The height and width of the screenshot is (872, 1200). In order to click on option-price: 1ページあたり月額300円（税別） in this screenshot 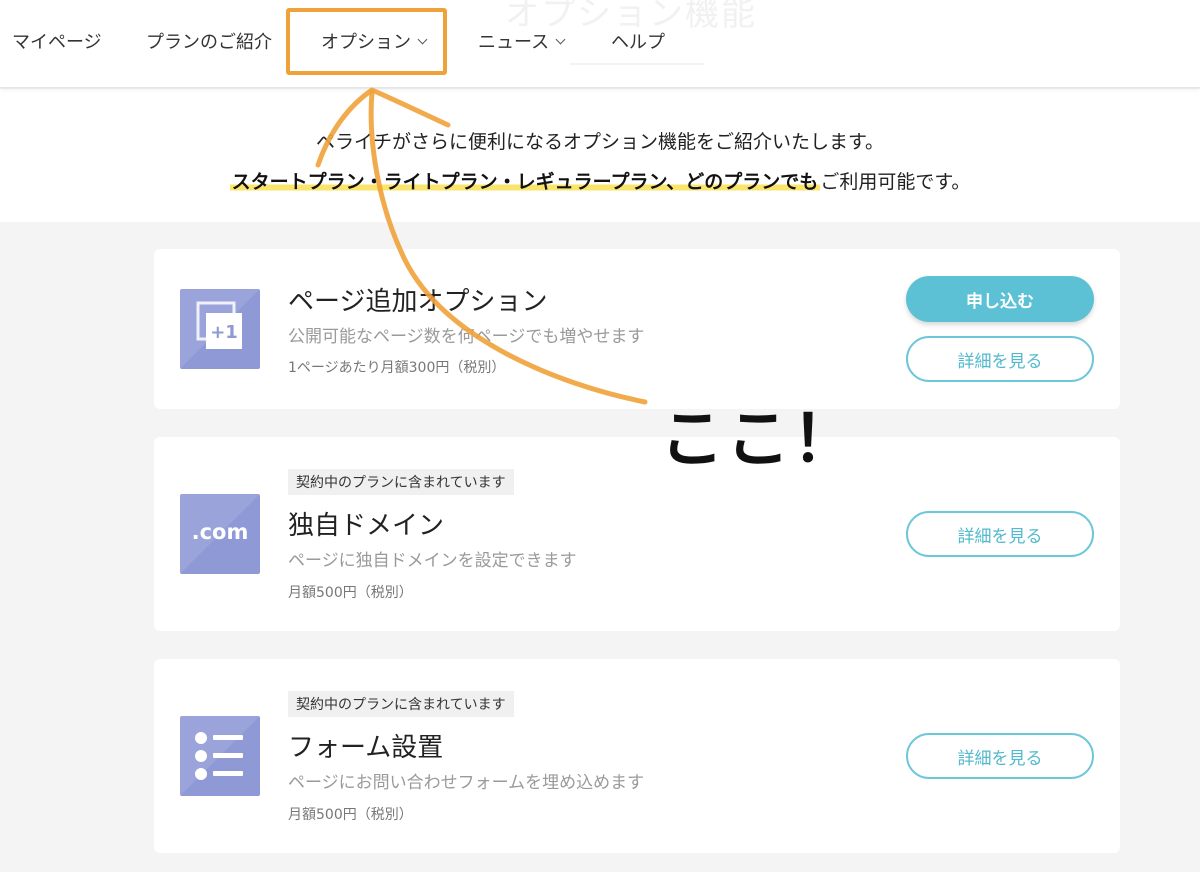, I will do `click(397, 368)`.